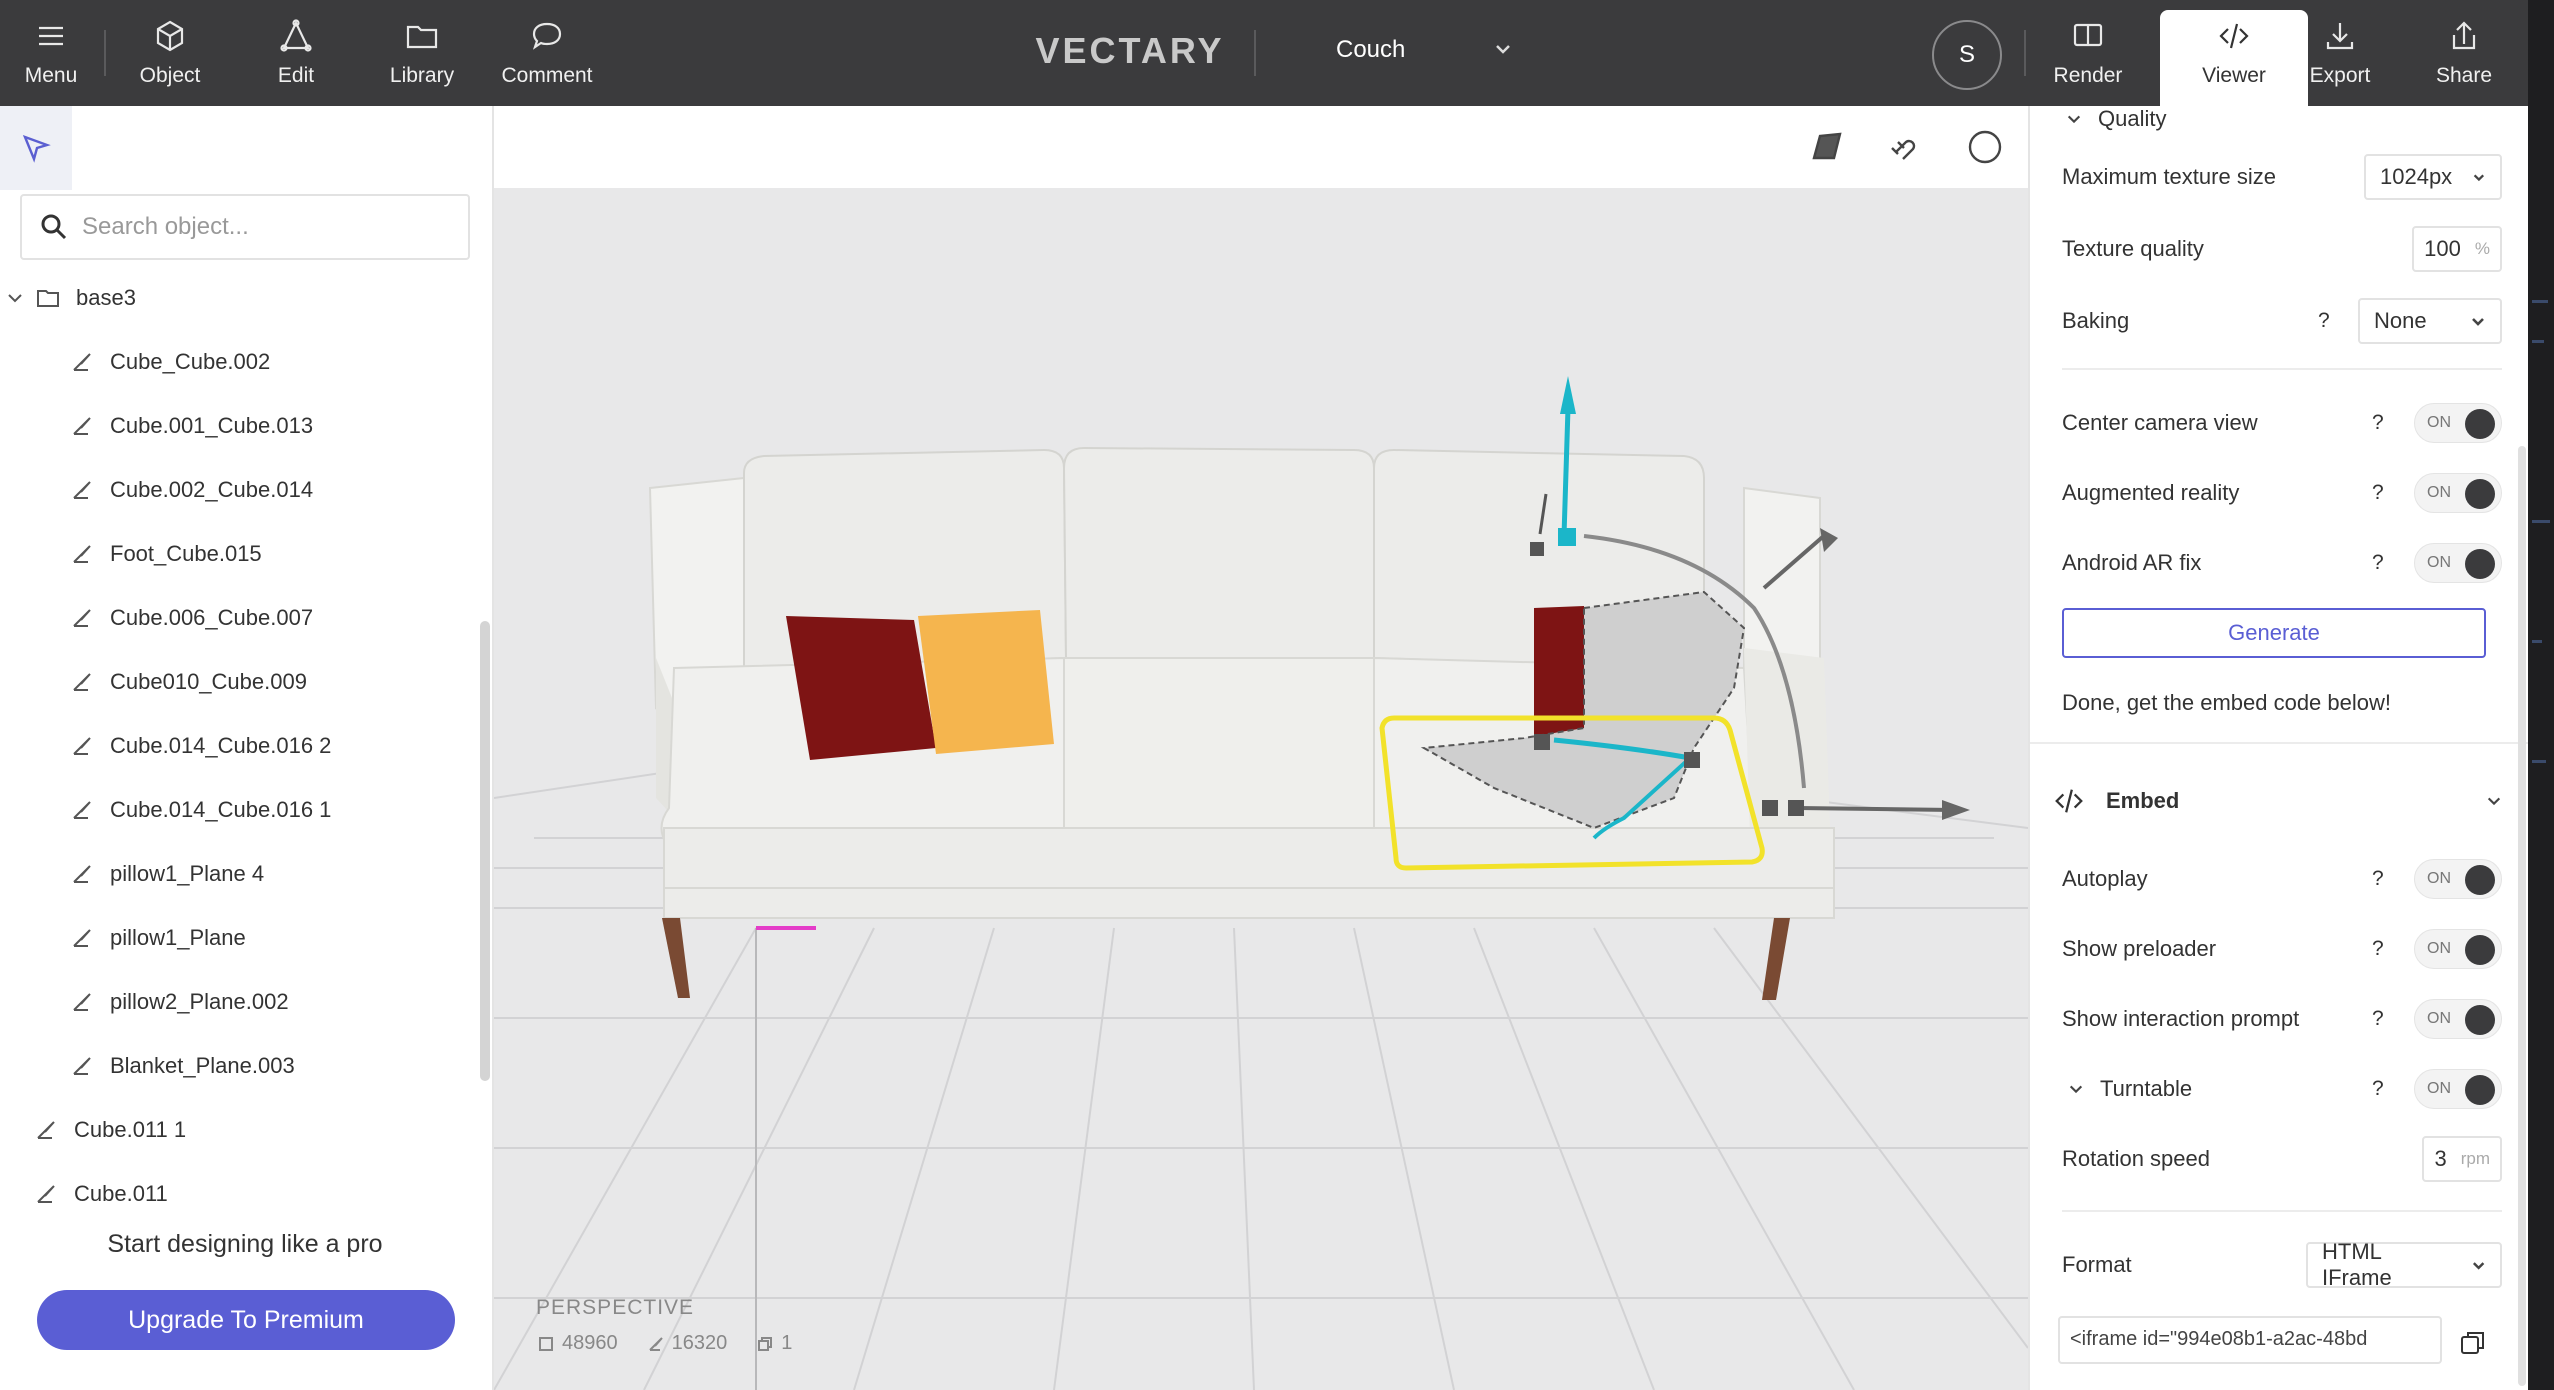 This screenshot has width=2554, height=1390. I want to click on tree-group-base3: base3, so click(239, 298).